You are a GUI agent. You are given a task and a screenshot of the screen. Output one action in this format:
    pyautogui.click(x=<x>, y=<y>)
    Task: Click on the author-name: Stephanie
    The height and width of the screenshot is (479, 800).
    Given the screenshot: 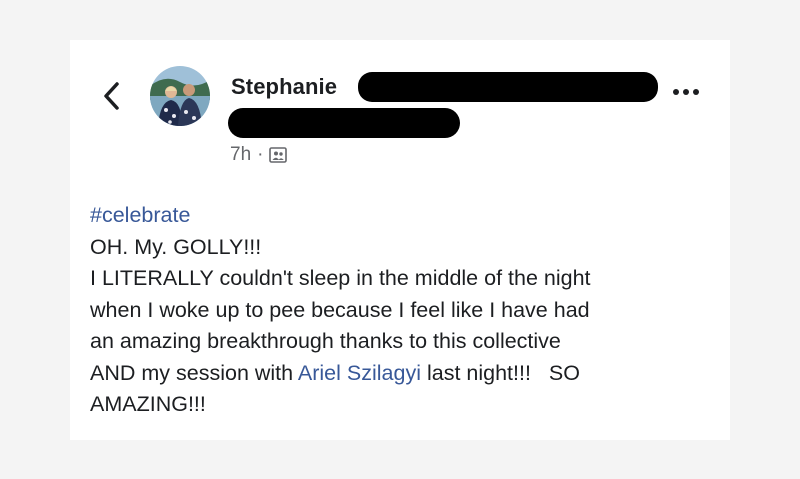 What is the action you would take?
    pyautogui.click(x=284, y=87)
    